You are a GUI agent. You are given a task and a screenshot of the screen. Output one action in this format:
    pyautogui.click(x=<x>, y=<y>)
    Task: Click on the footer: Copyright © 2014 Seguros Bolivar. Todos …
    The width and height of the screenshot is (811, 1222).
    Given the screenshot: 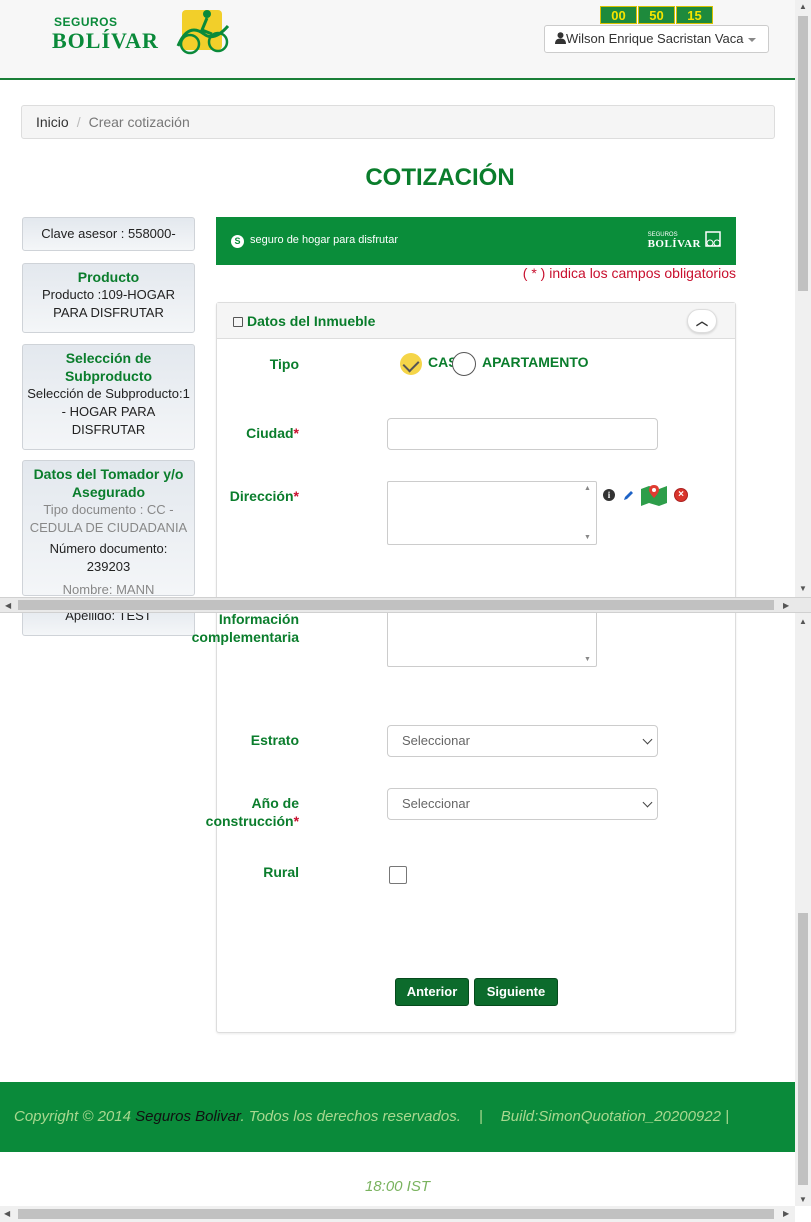 What is the action you would take?
    pyautogui.click(x=397, y=1117)
    